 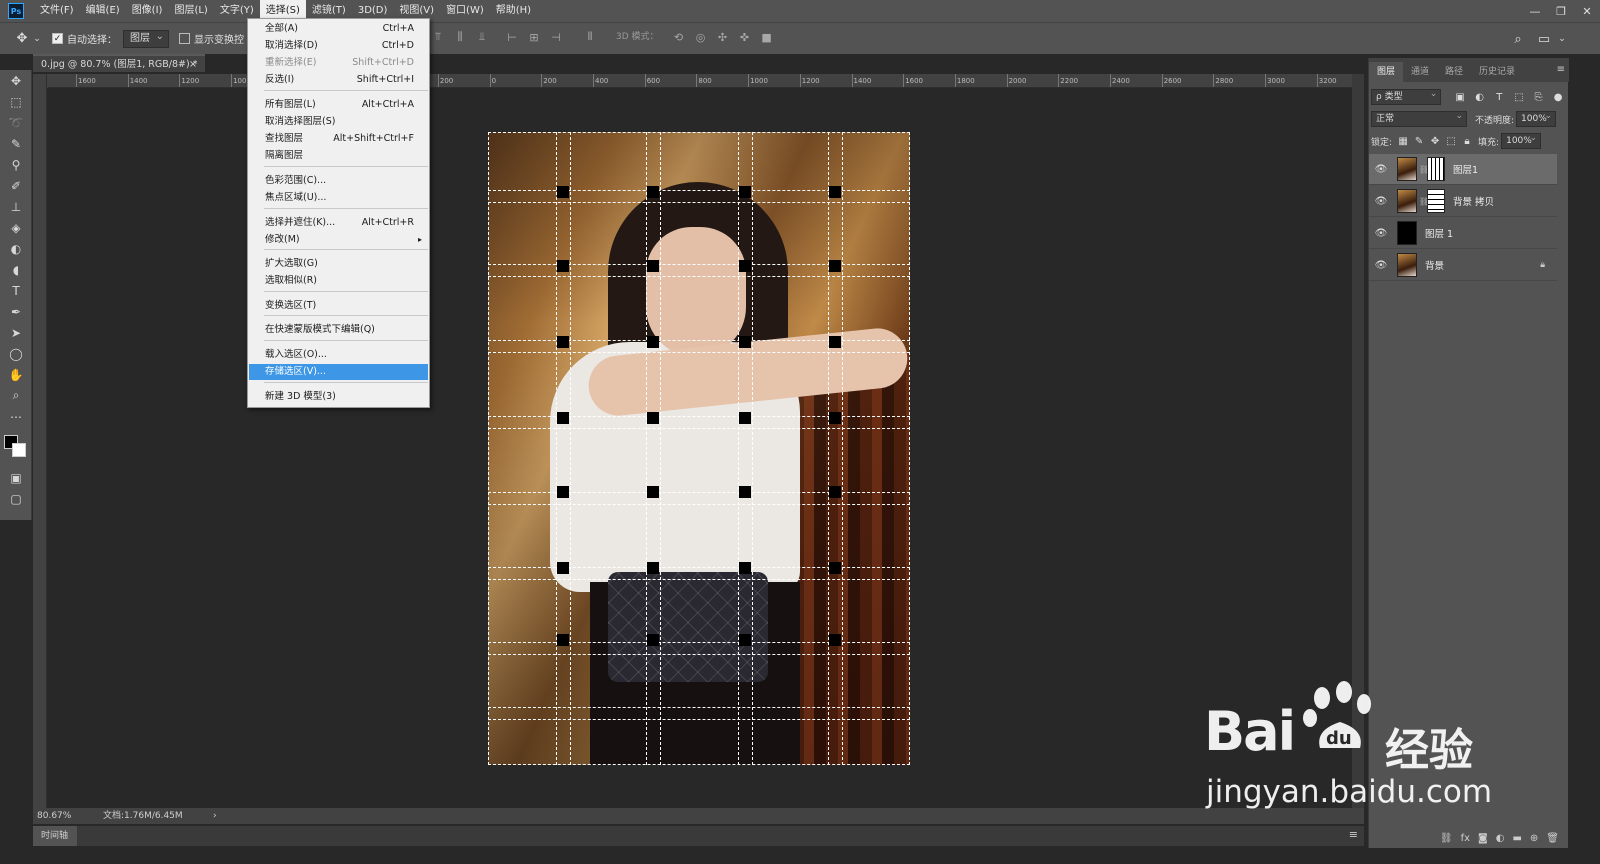 I want to click on type-tool-icon: T, so click(x=16, y=290).